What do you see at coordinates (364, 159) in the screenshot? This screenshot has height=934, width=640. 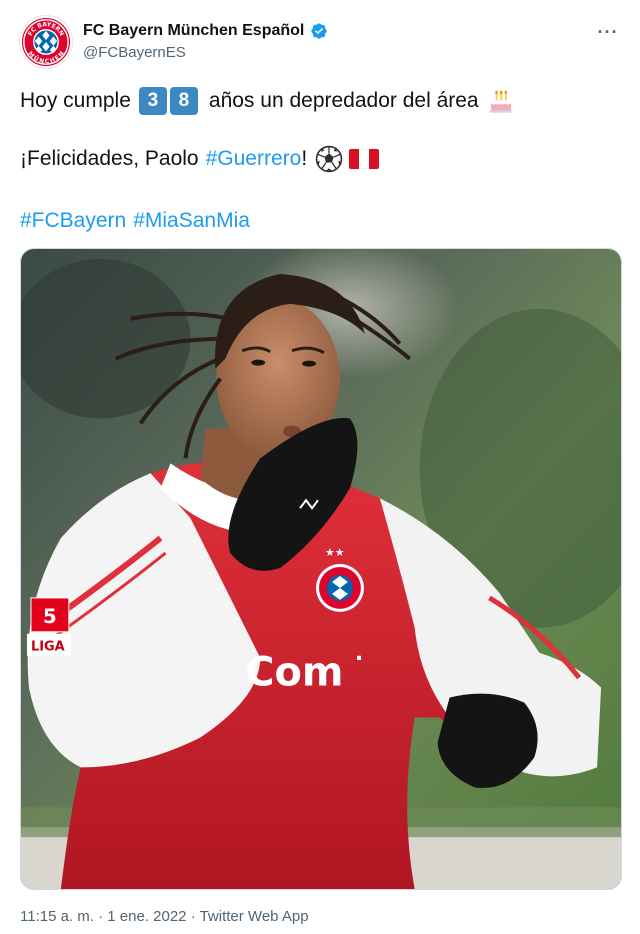 I see `peru-flag-icon` at bounding box center [364, 159].